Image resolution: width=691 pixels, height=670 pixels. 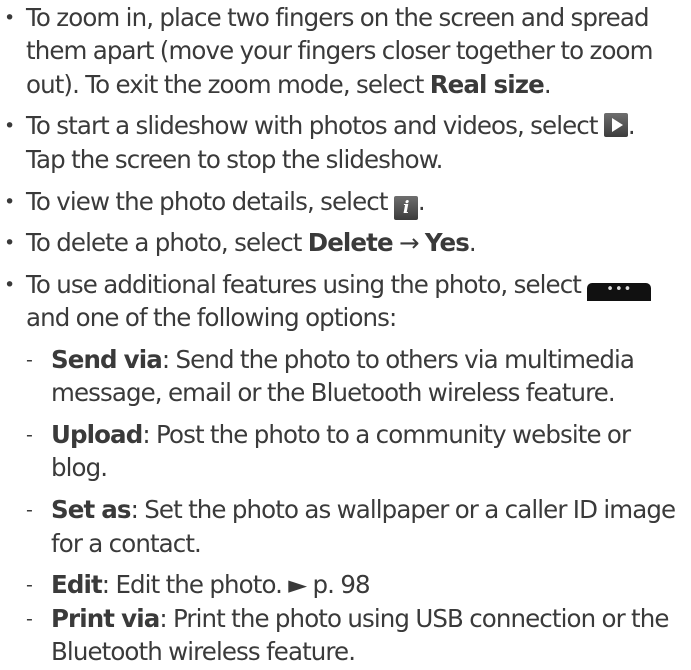 I want to click on delete-period: ., so click(x=472, y=243).